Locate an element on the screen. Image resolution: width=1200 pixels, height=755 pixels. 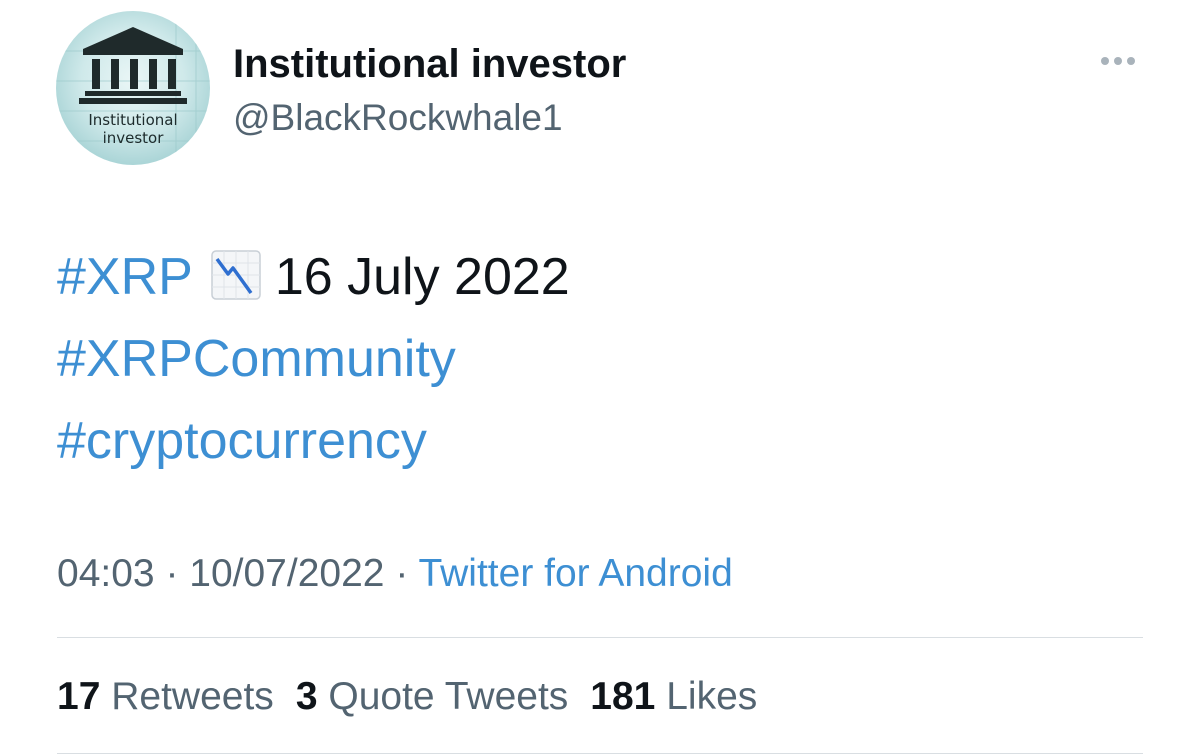
author-handle: @BlackRockwhale1 is located at coordinates (398, 118).